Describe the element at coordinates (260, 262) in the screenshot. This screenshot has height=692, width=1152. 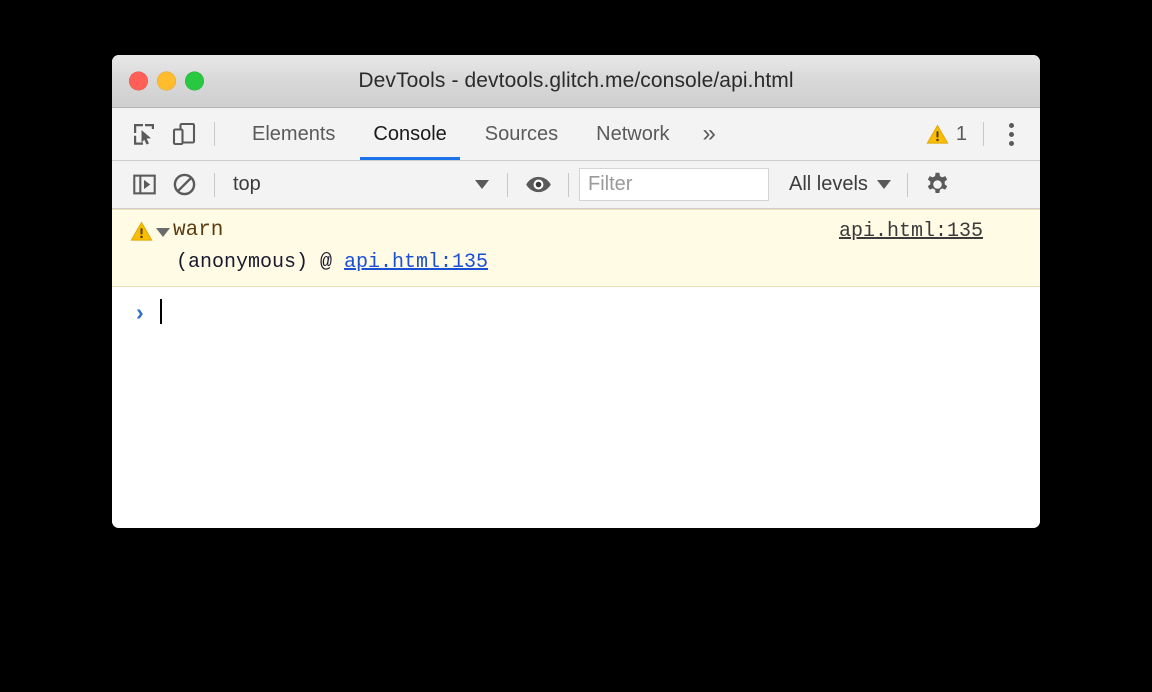
I see `stack-frame-label: (anonymous) @` at that location.